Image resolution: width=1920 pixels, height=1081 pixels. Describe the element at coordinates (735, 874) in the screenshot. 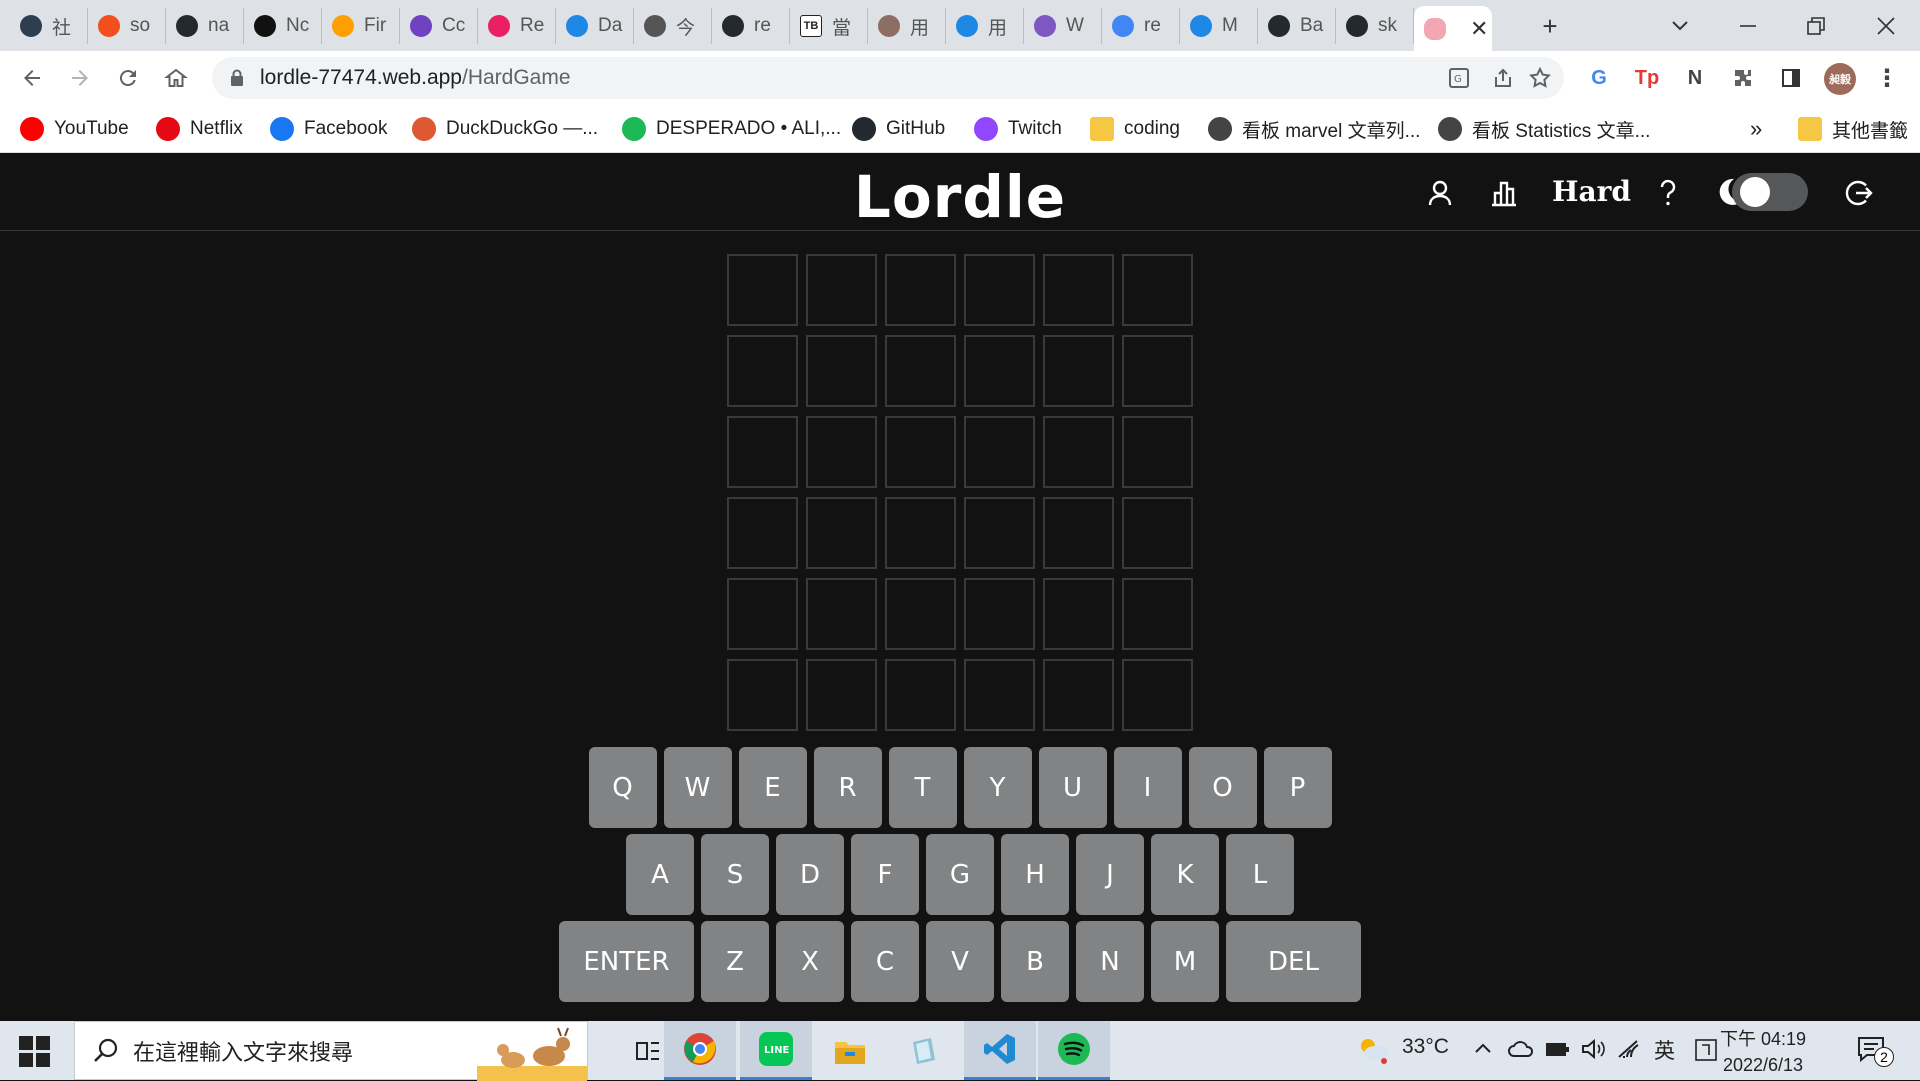

I see `key-s: S` at that location.